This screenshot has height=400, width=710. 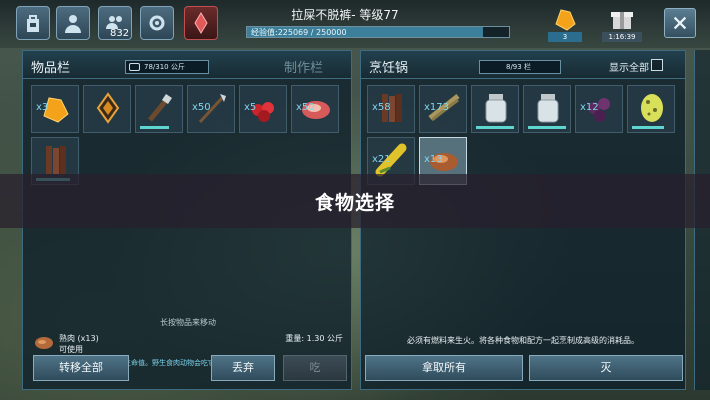 What do you see at coordinates (565, 37) in the screenshot?
I see `amber-count: 3` at bounding box center [565, 37].